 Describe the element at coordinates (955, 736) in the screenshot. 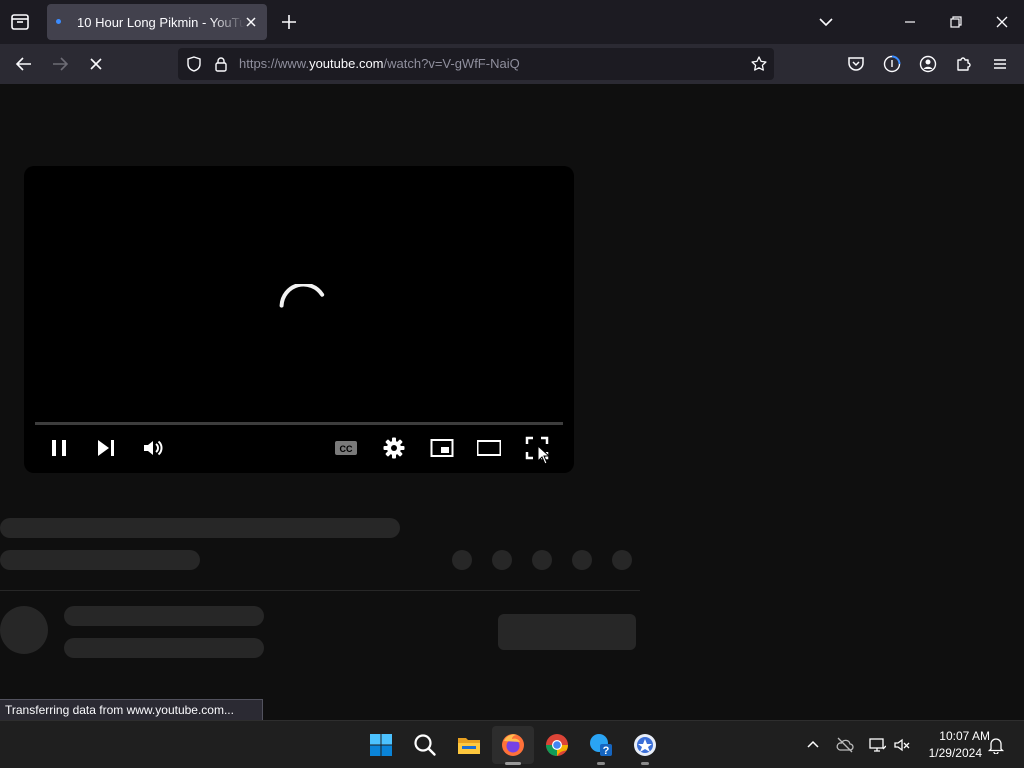

I see `clock-time: 10:07 AM` at that location.